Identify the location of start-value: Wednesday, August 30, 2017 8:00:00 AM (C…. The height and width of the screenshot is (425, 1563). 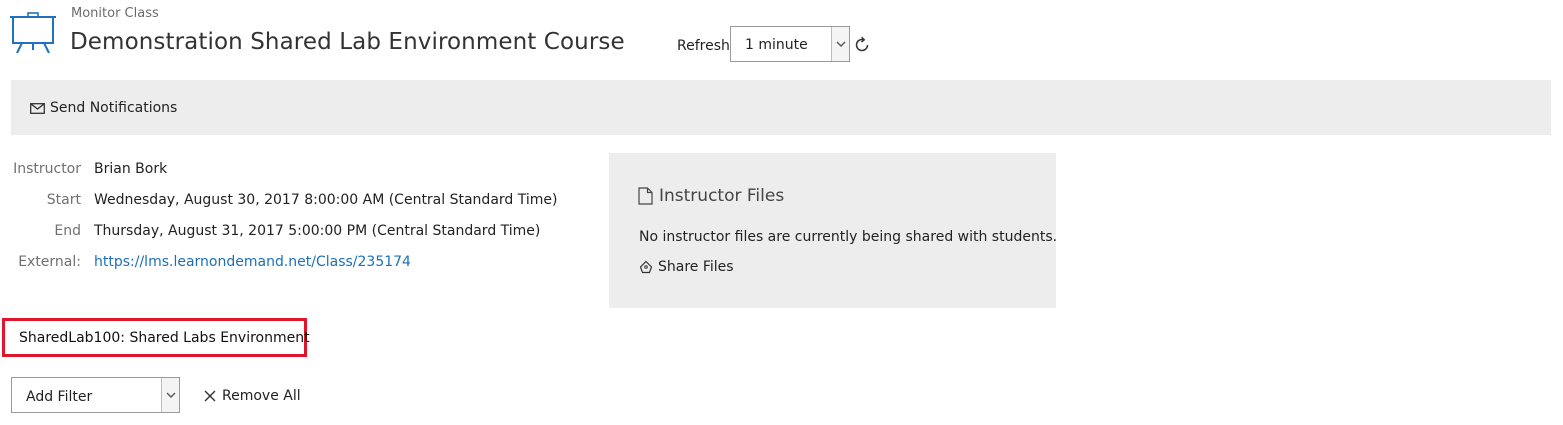
(326, 200).